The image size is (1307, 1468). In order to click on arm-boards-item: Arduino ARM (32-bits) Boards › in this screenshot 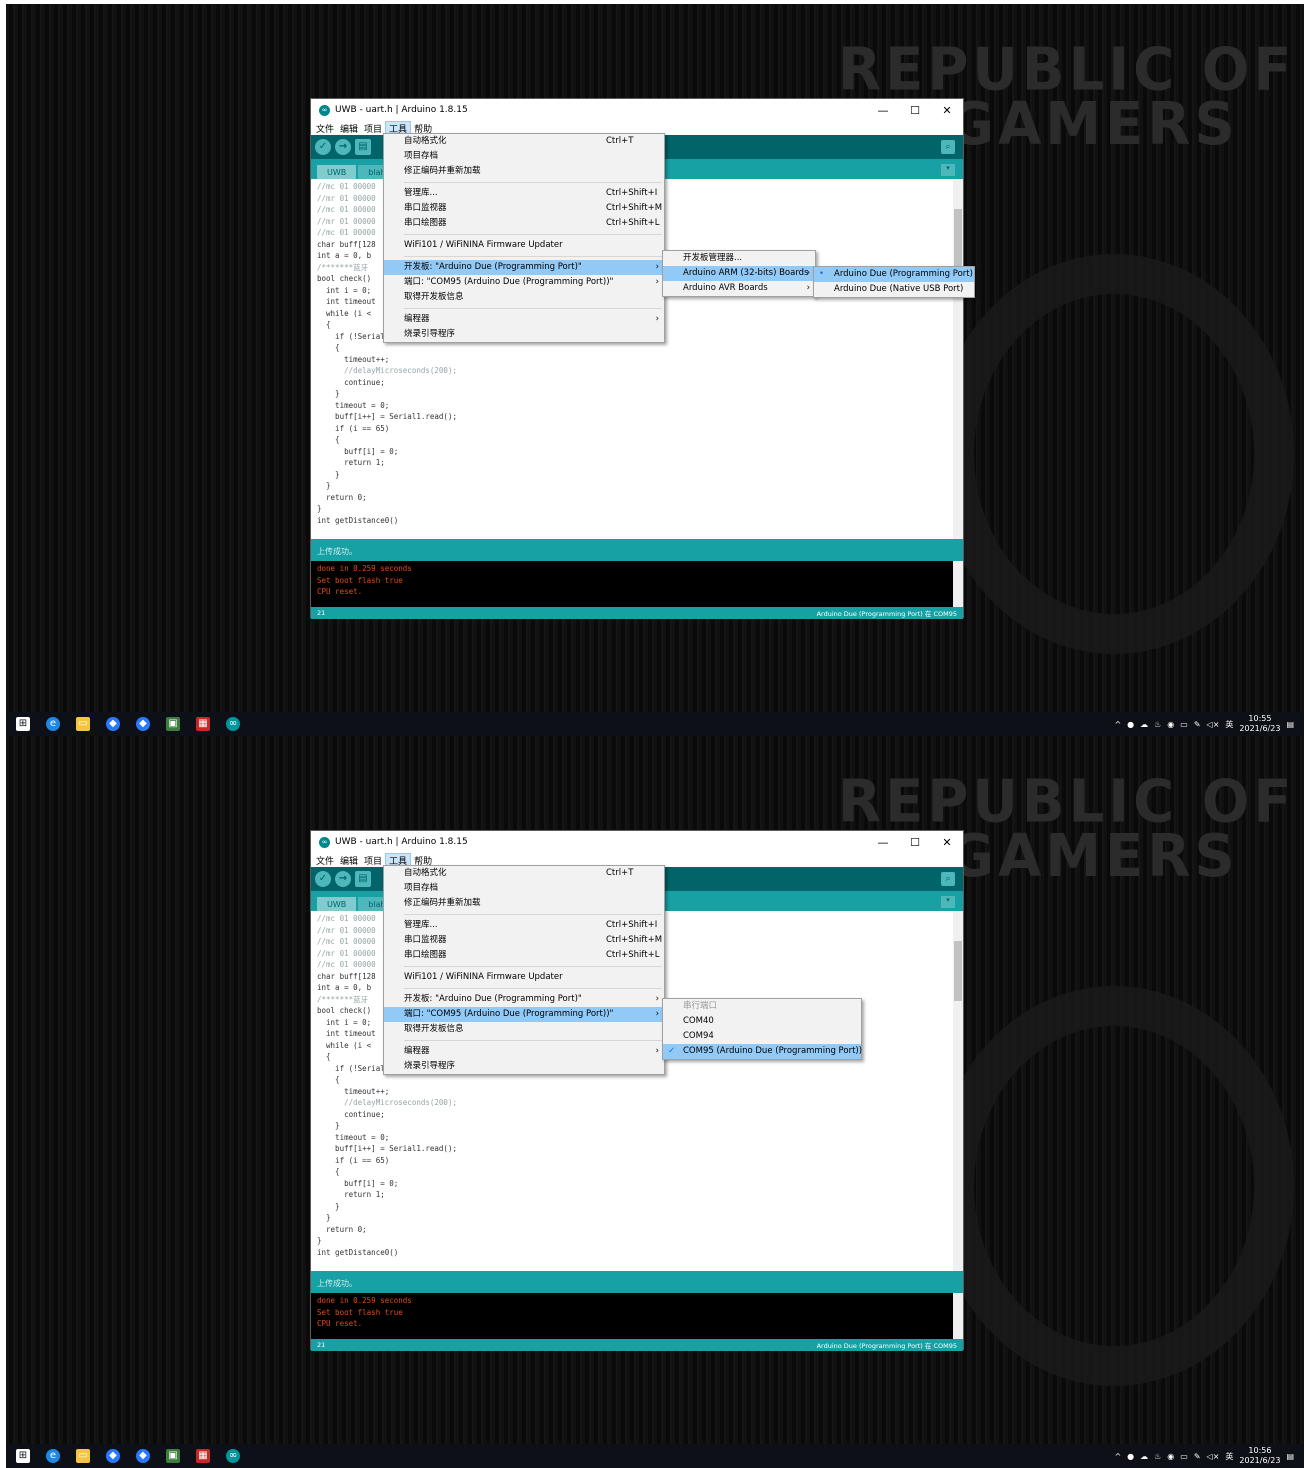, I will do `click(739, 273)`.